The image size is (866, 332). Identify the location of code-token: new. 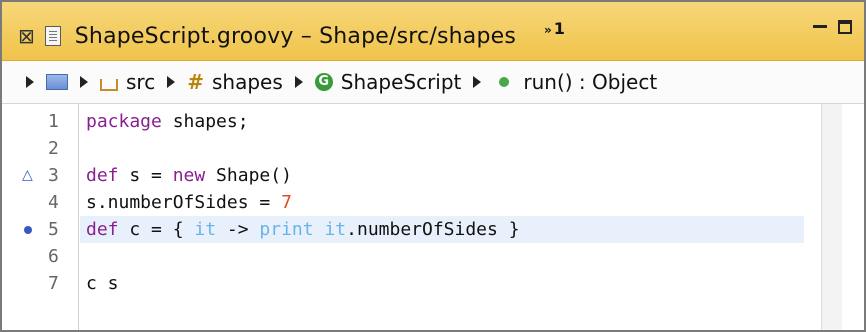
(189, 175).